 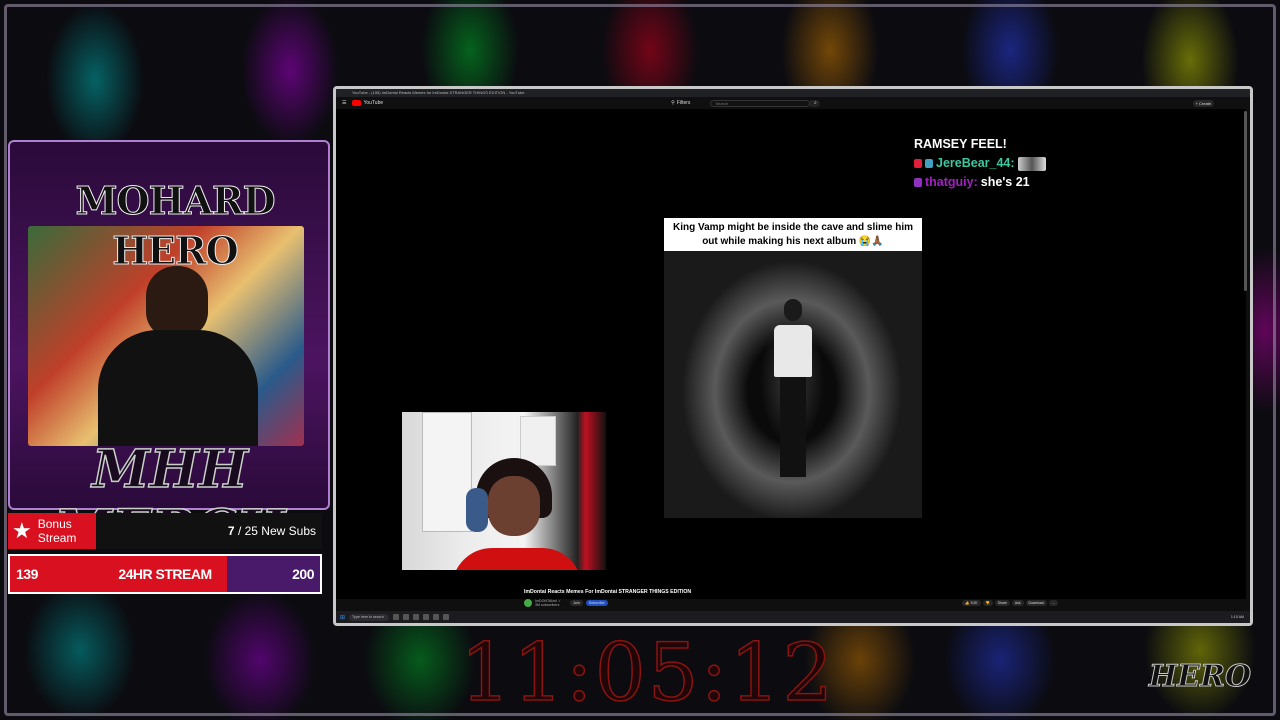 What do you see at coordinates (175, 226) in the screenshot?
I see `channel-logo: MOHARD HERO` at bounding box center [175, 226].